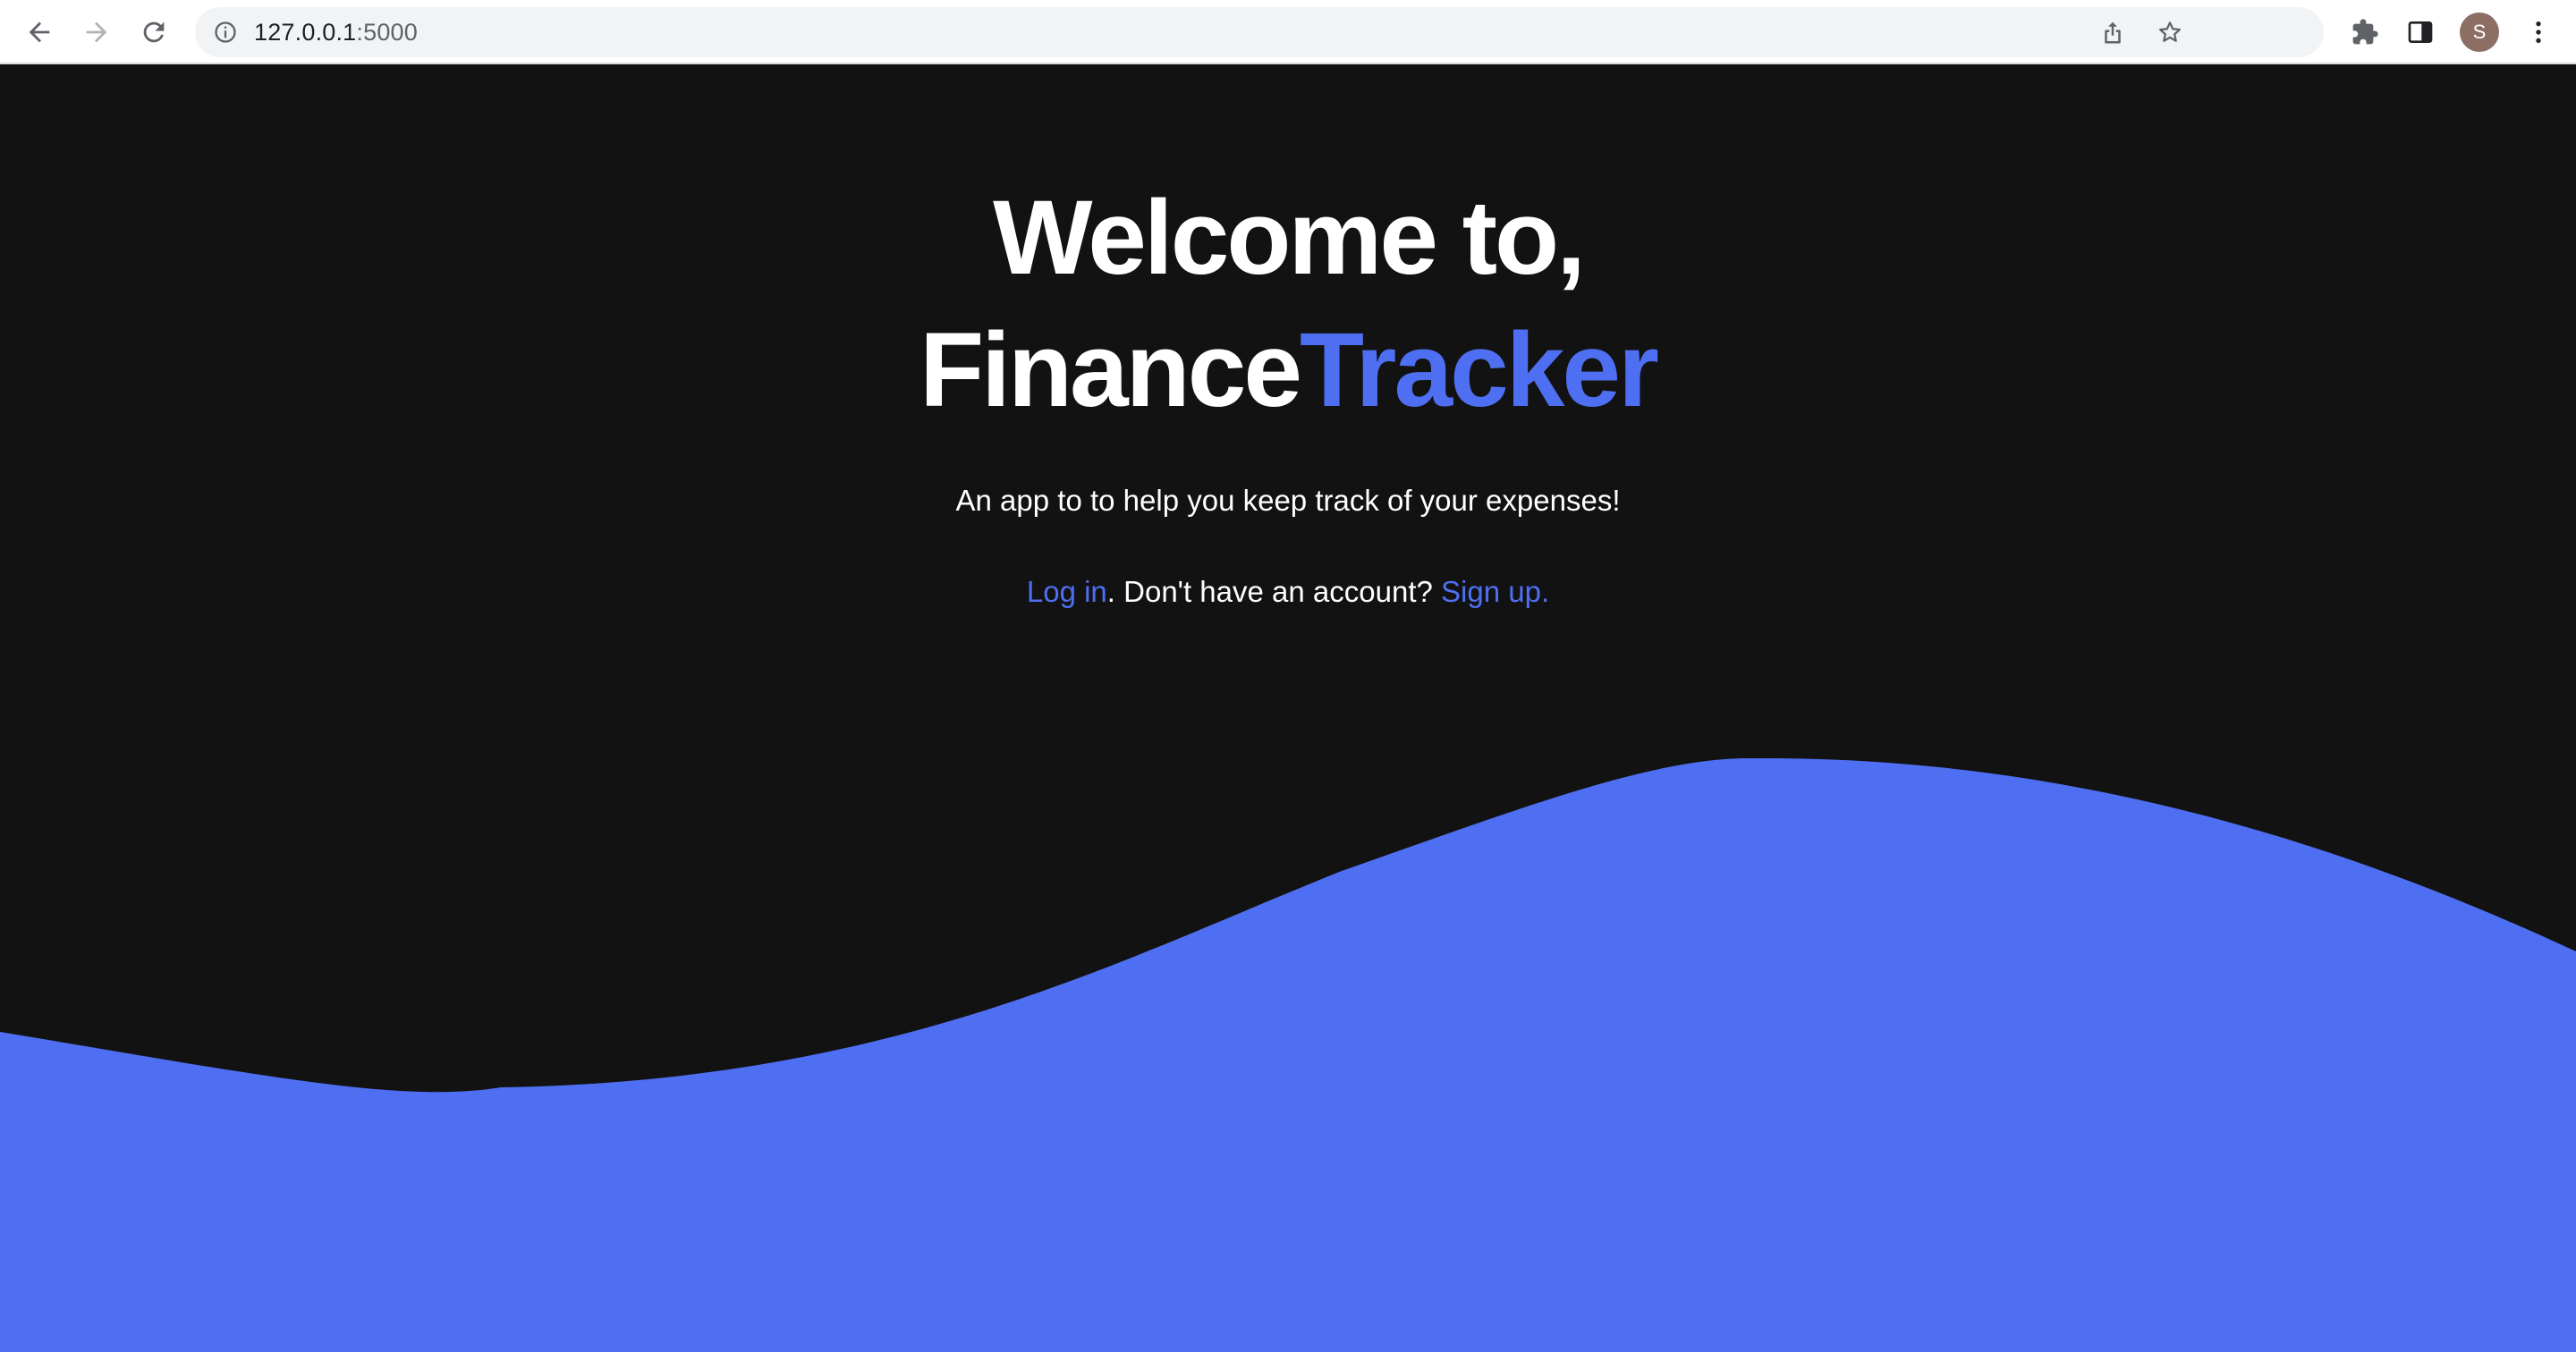 Image resolution: width=2576 pixels, height=1352 pixels. I want to click on extensions-button, so click(2365, 32).